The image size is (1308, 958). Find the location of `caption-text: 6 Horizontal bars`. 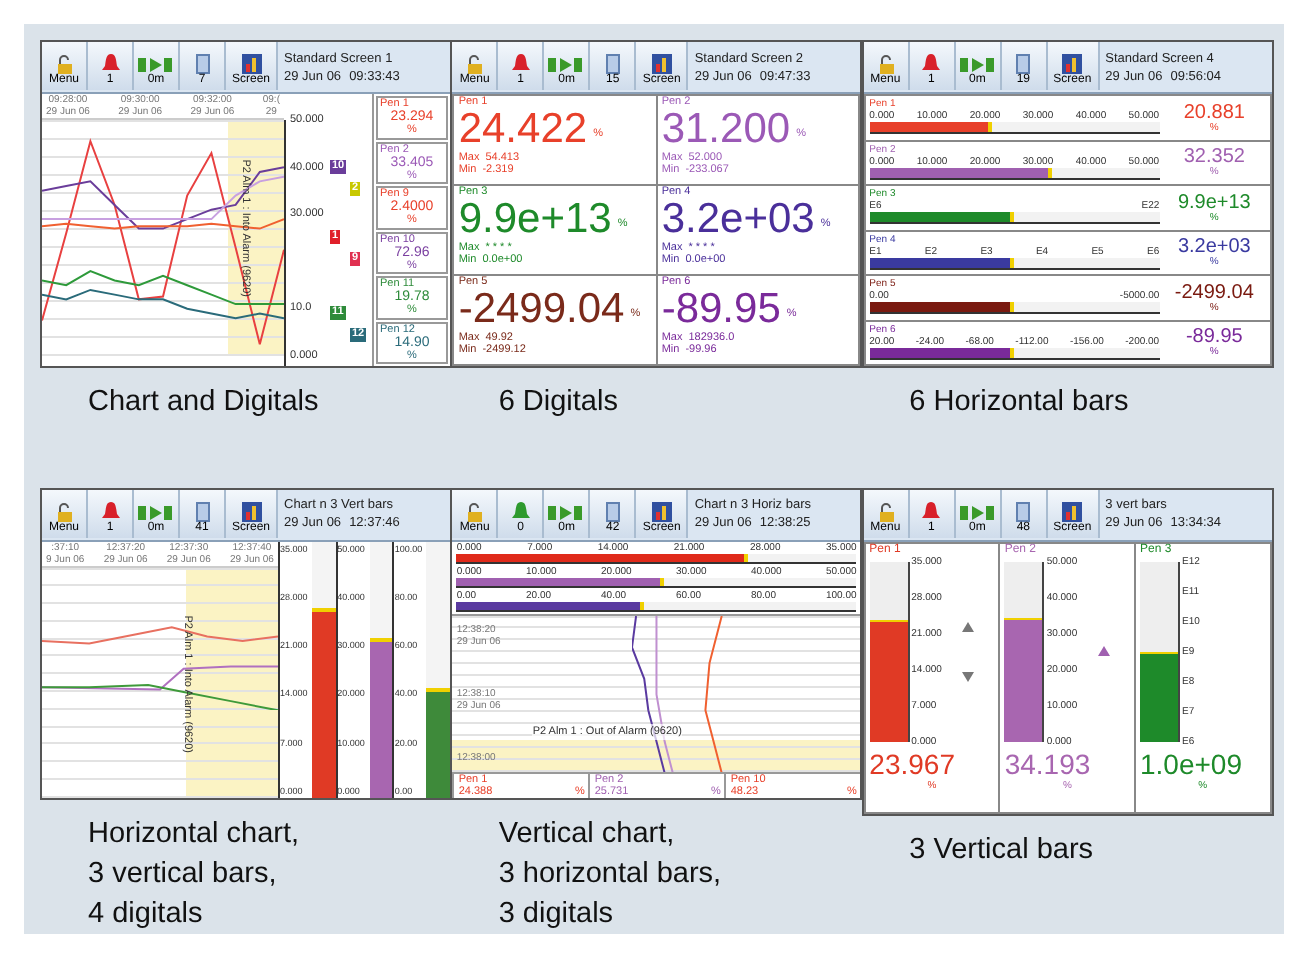

caption-text: 6 Horizontal bars is located at coordinates (1020, 403).